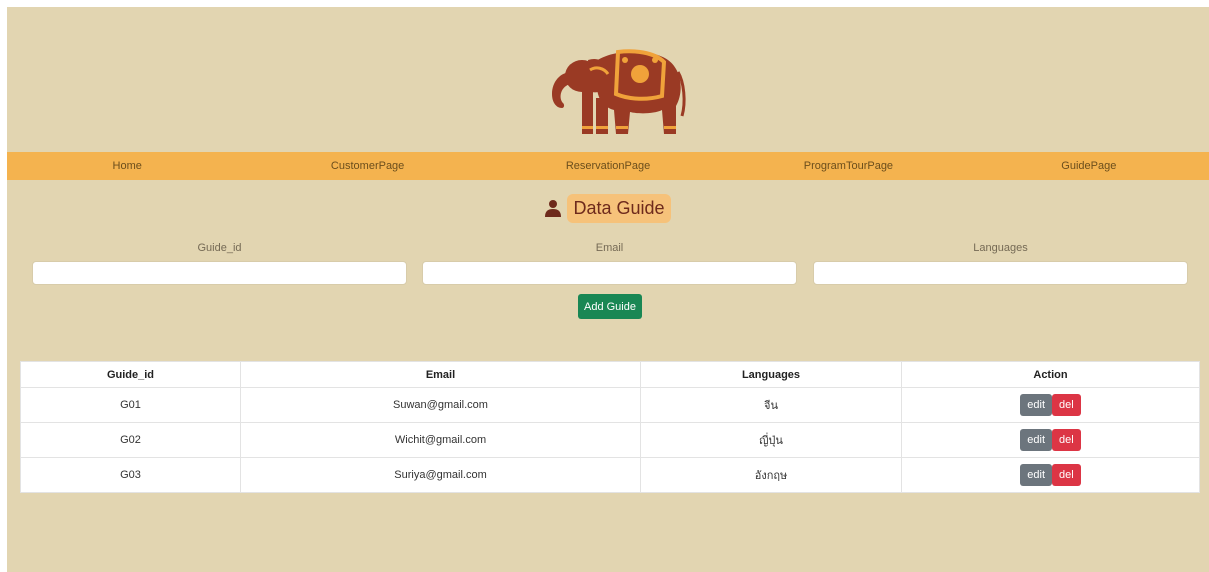 This screenshot has height=572, width=1209. What do you see at coordinates (610, 306) in the screenshot?
I see `add-guide-button: Add Guide` at bounding box center [610, 306].